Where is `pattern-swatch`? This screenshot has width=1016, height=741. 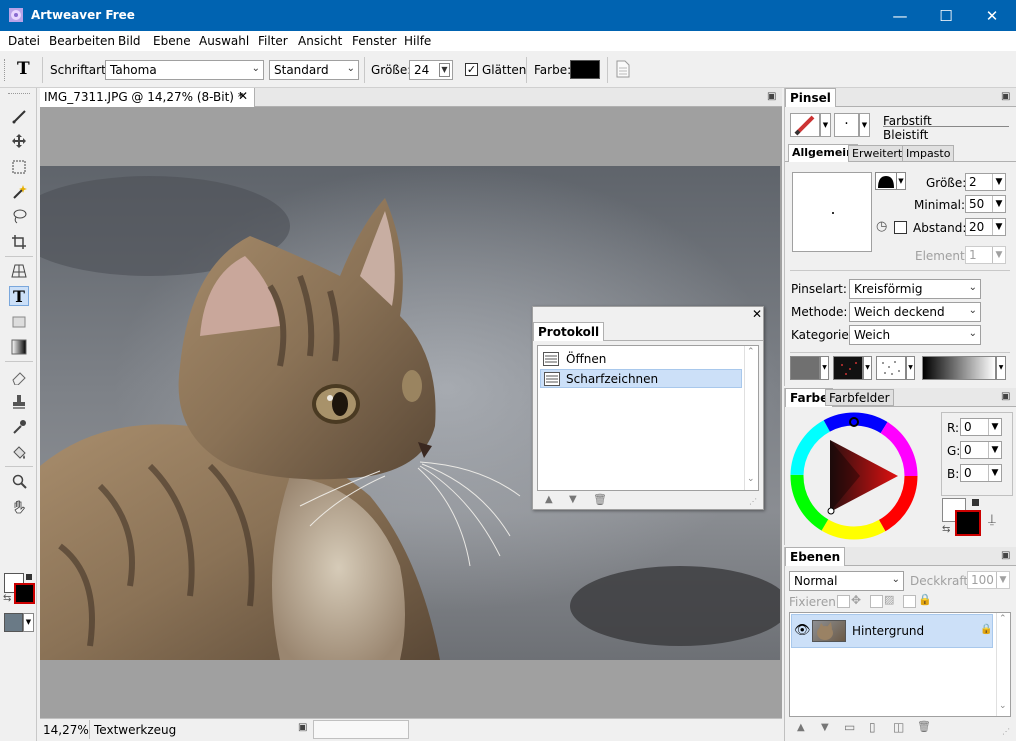 pattern-swatch is located at coordinates (891, 368).